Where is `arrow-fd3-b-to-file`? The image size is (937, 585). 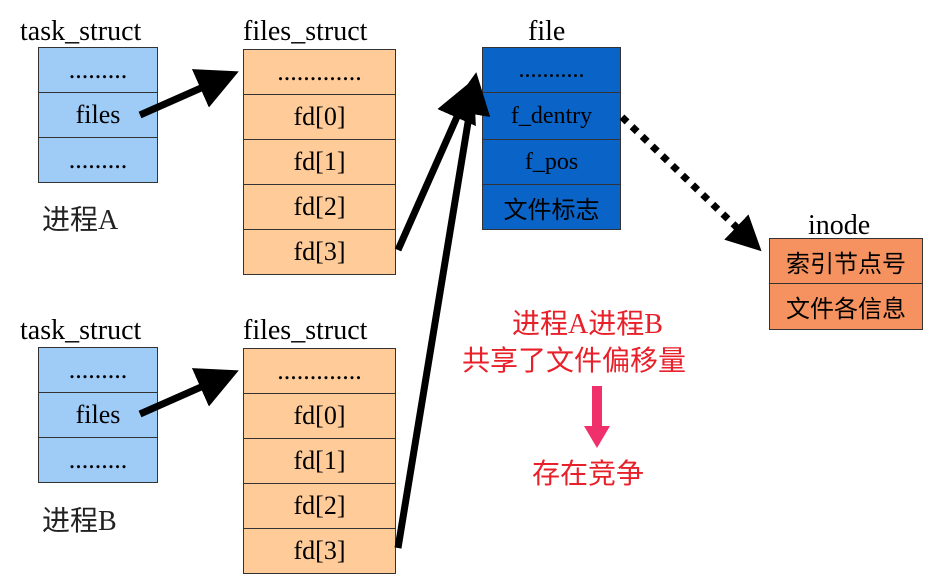 arrow-fd3-b-to-file is located at coordinates (442, 310).